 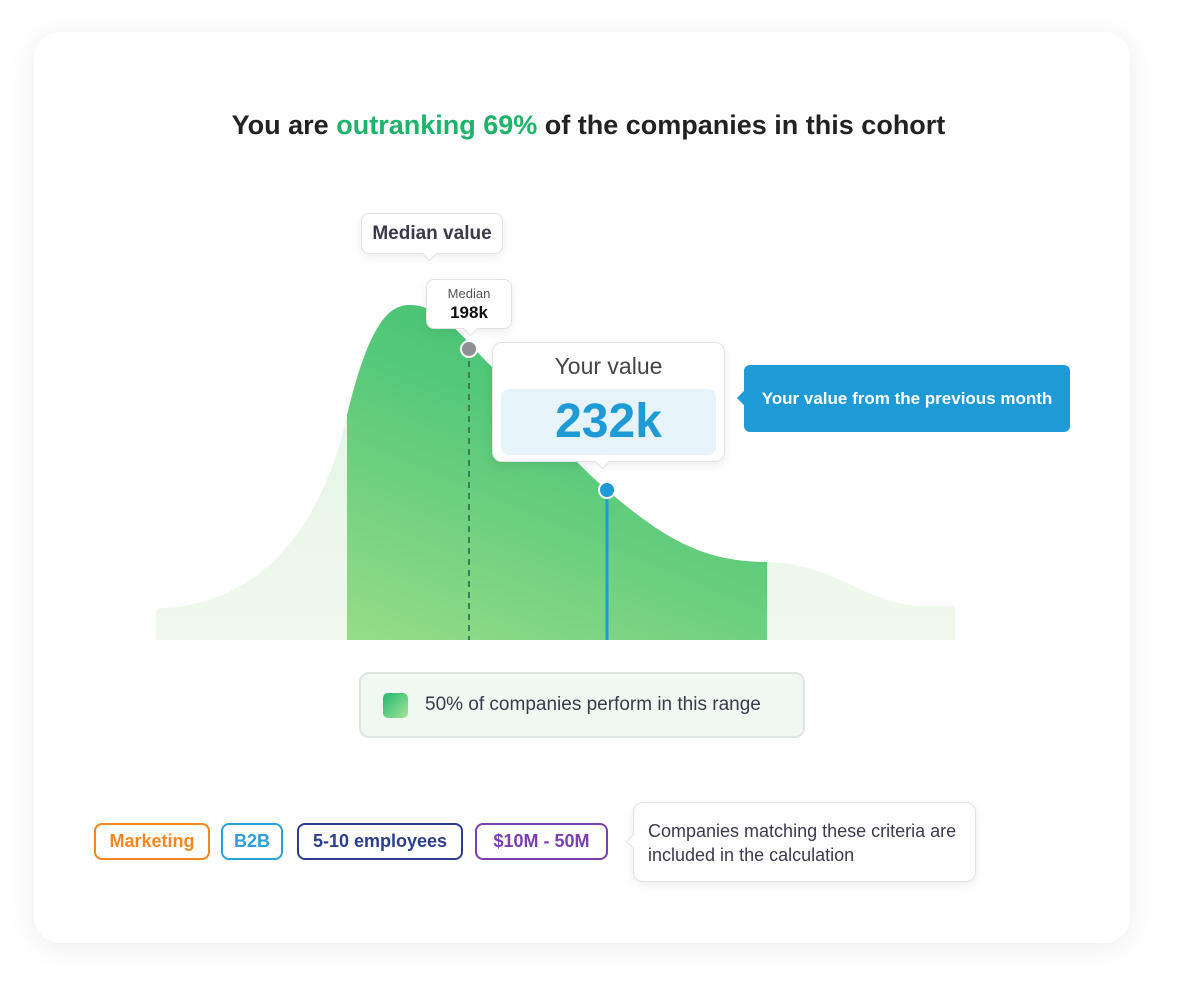 What do you see at coordinates (907, 398) in the screenshot?
I see `previous-month-callout: Your value from the previous month` at bounding box center [907, 398].